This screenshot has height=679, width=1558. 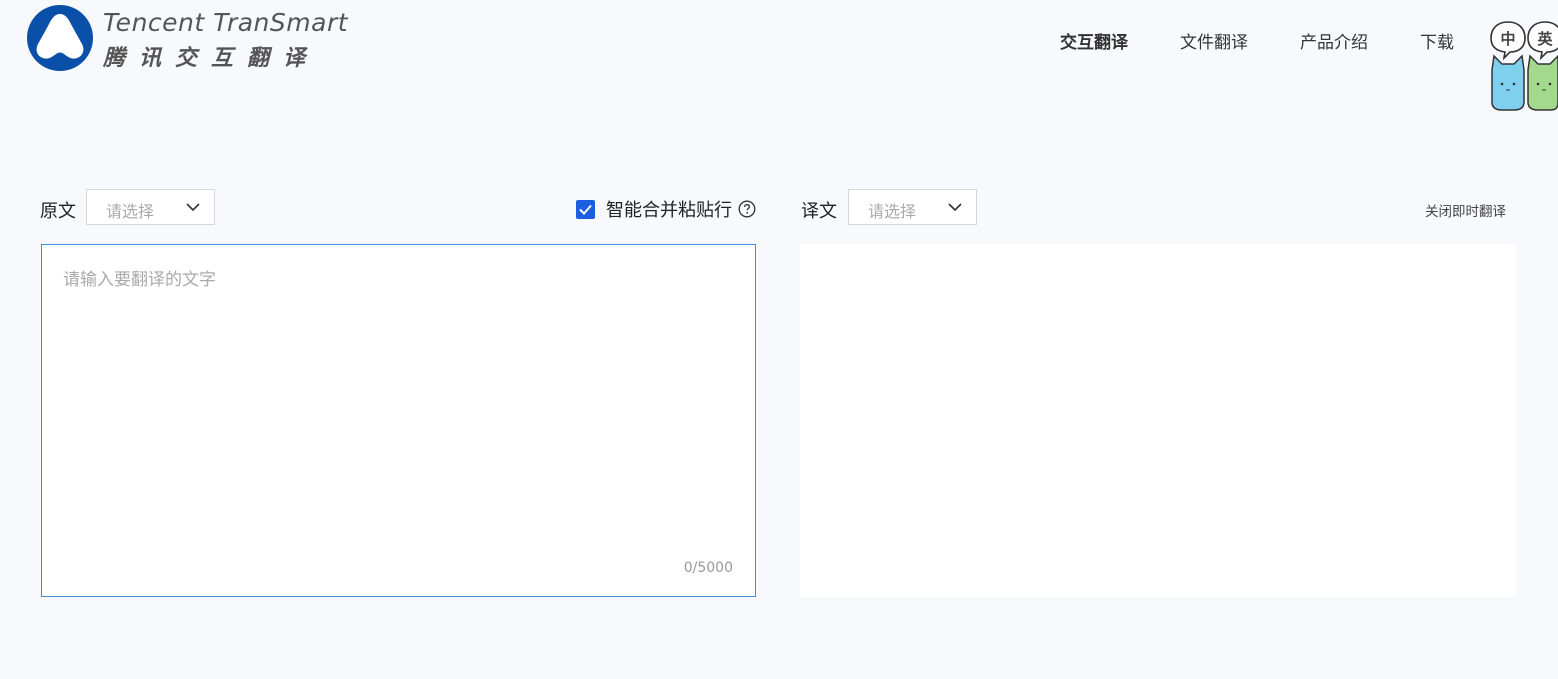 I want to click on mascot-cats-icon: 中 英, so click(x=1524, y=66).